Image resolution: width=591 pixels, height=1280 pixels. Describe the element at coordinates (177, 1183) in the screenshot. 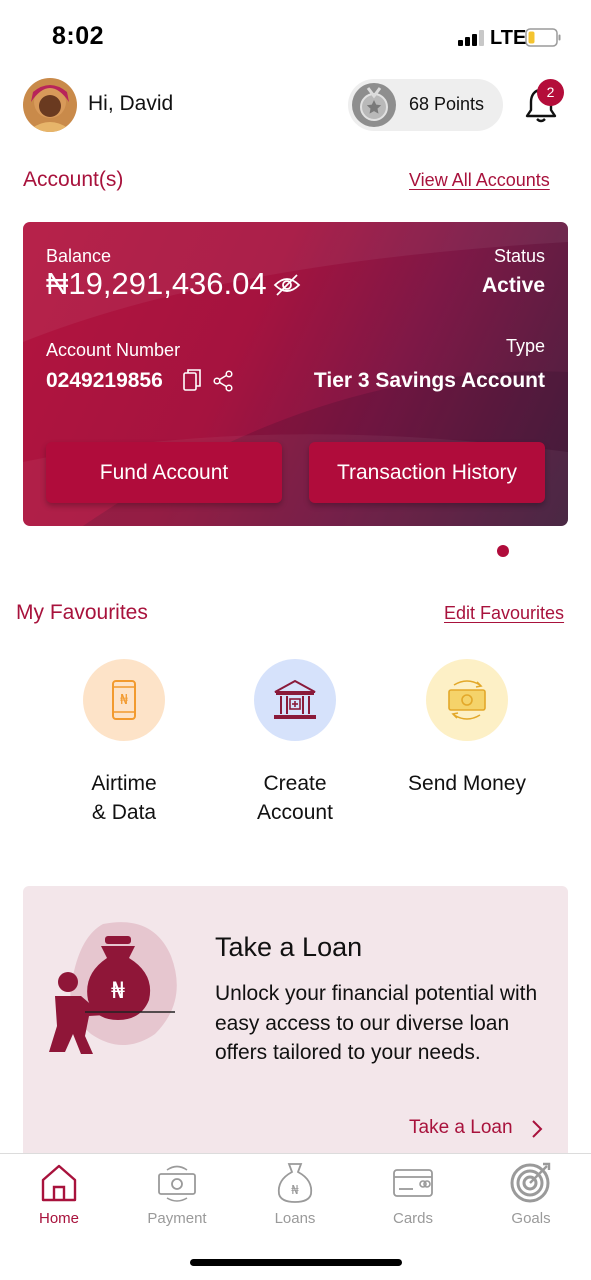

I see `payment-icon` at that location.